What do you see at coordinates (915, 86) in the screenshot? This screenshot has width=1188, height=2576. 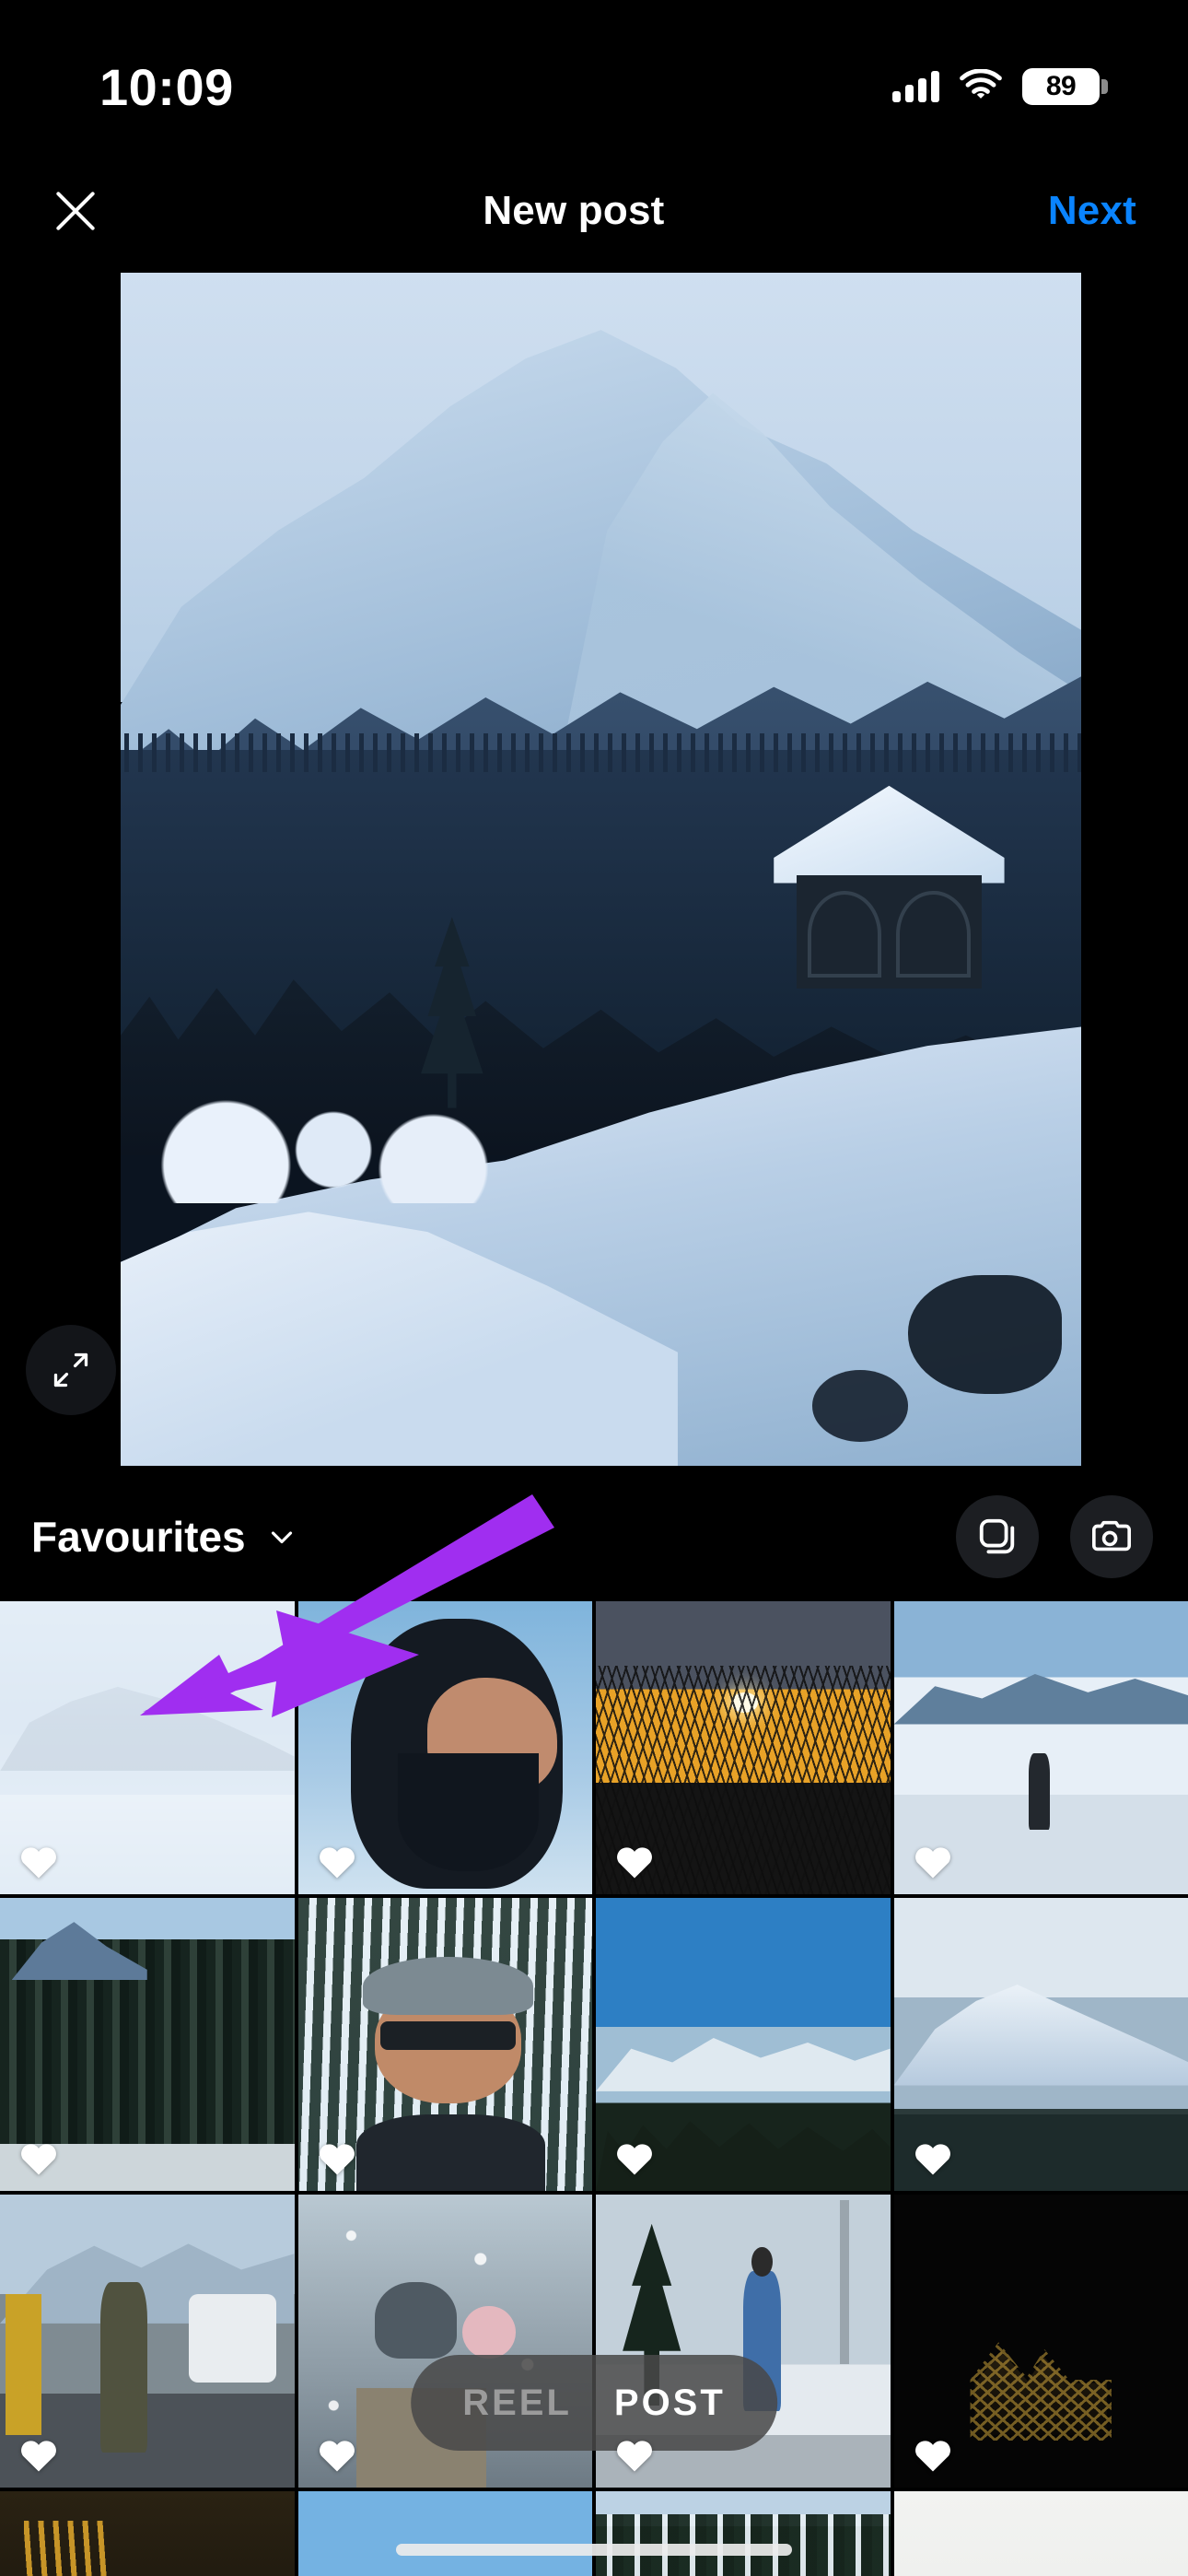 I see `cellular-signal-icon` at bounding box center [915, 86].